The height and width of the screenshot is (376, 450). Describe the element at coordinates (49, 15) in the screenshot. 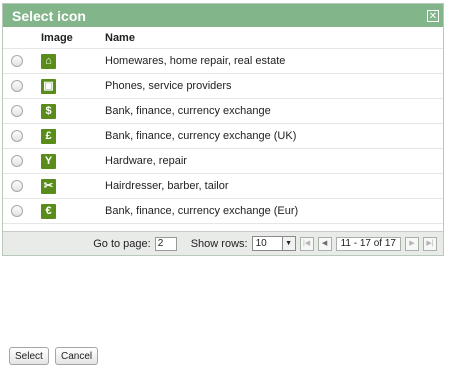

I see `dialog-title: Select icon` at that location.